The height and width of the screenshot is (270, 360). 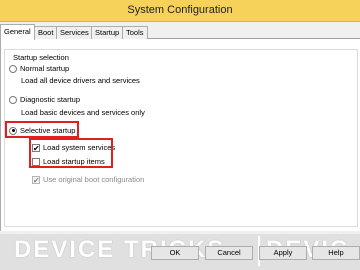 What do you see at coordinates (17, 32) in the screenshot?
I see `tab-general: General` at bounding box center [17, 32].